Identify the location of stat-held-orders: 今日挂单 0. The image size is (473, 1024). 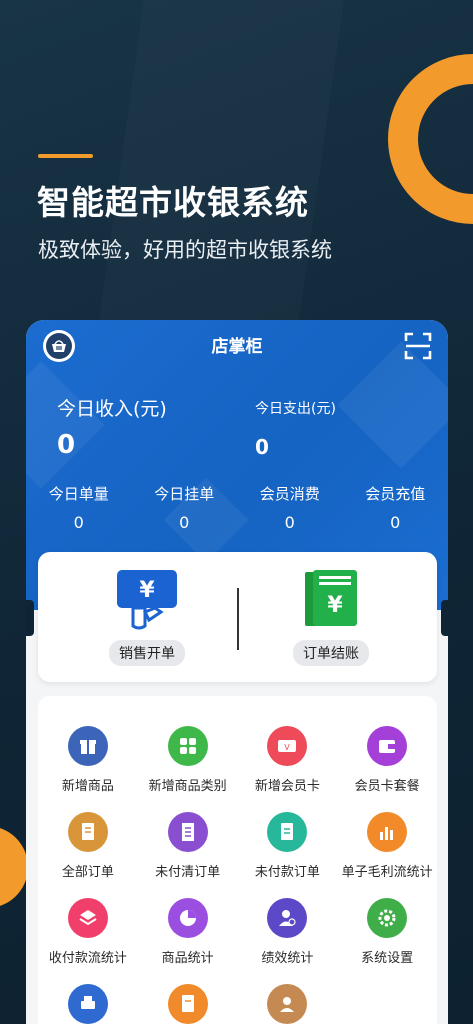
(185, 508).